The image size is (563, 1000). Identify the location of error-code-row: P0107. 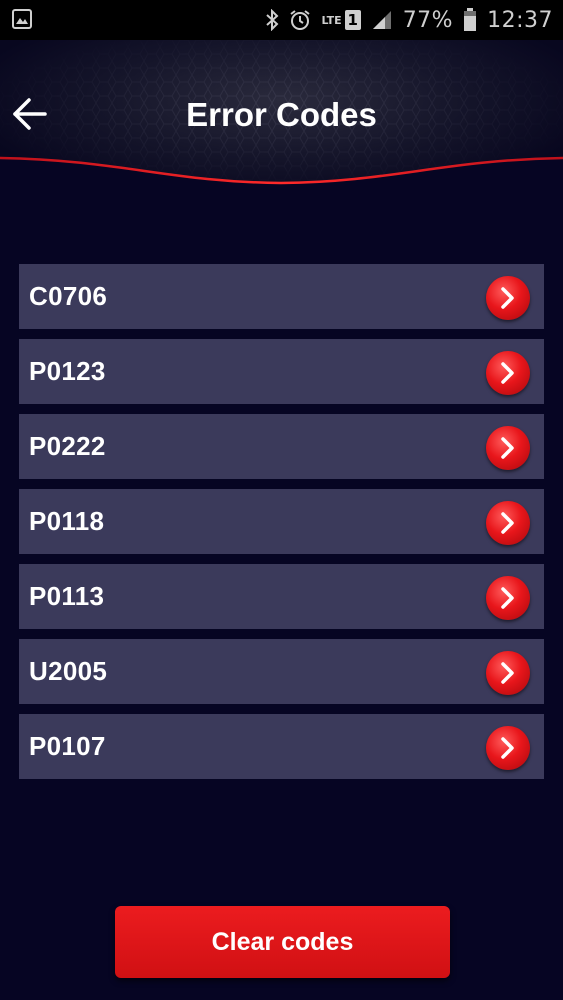
(281, 746).